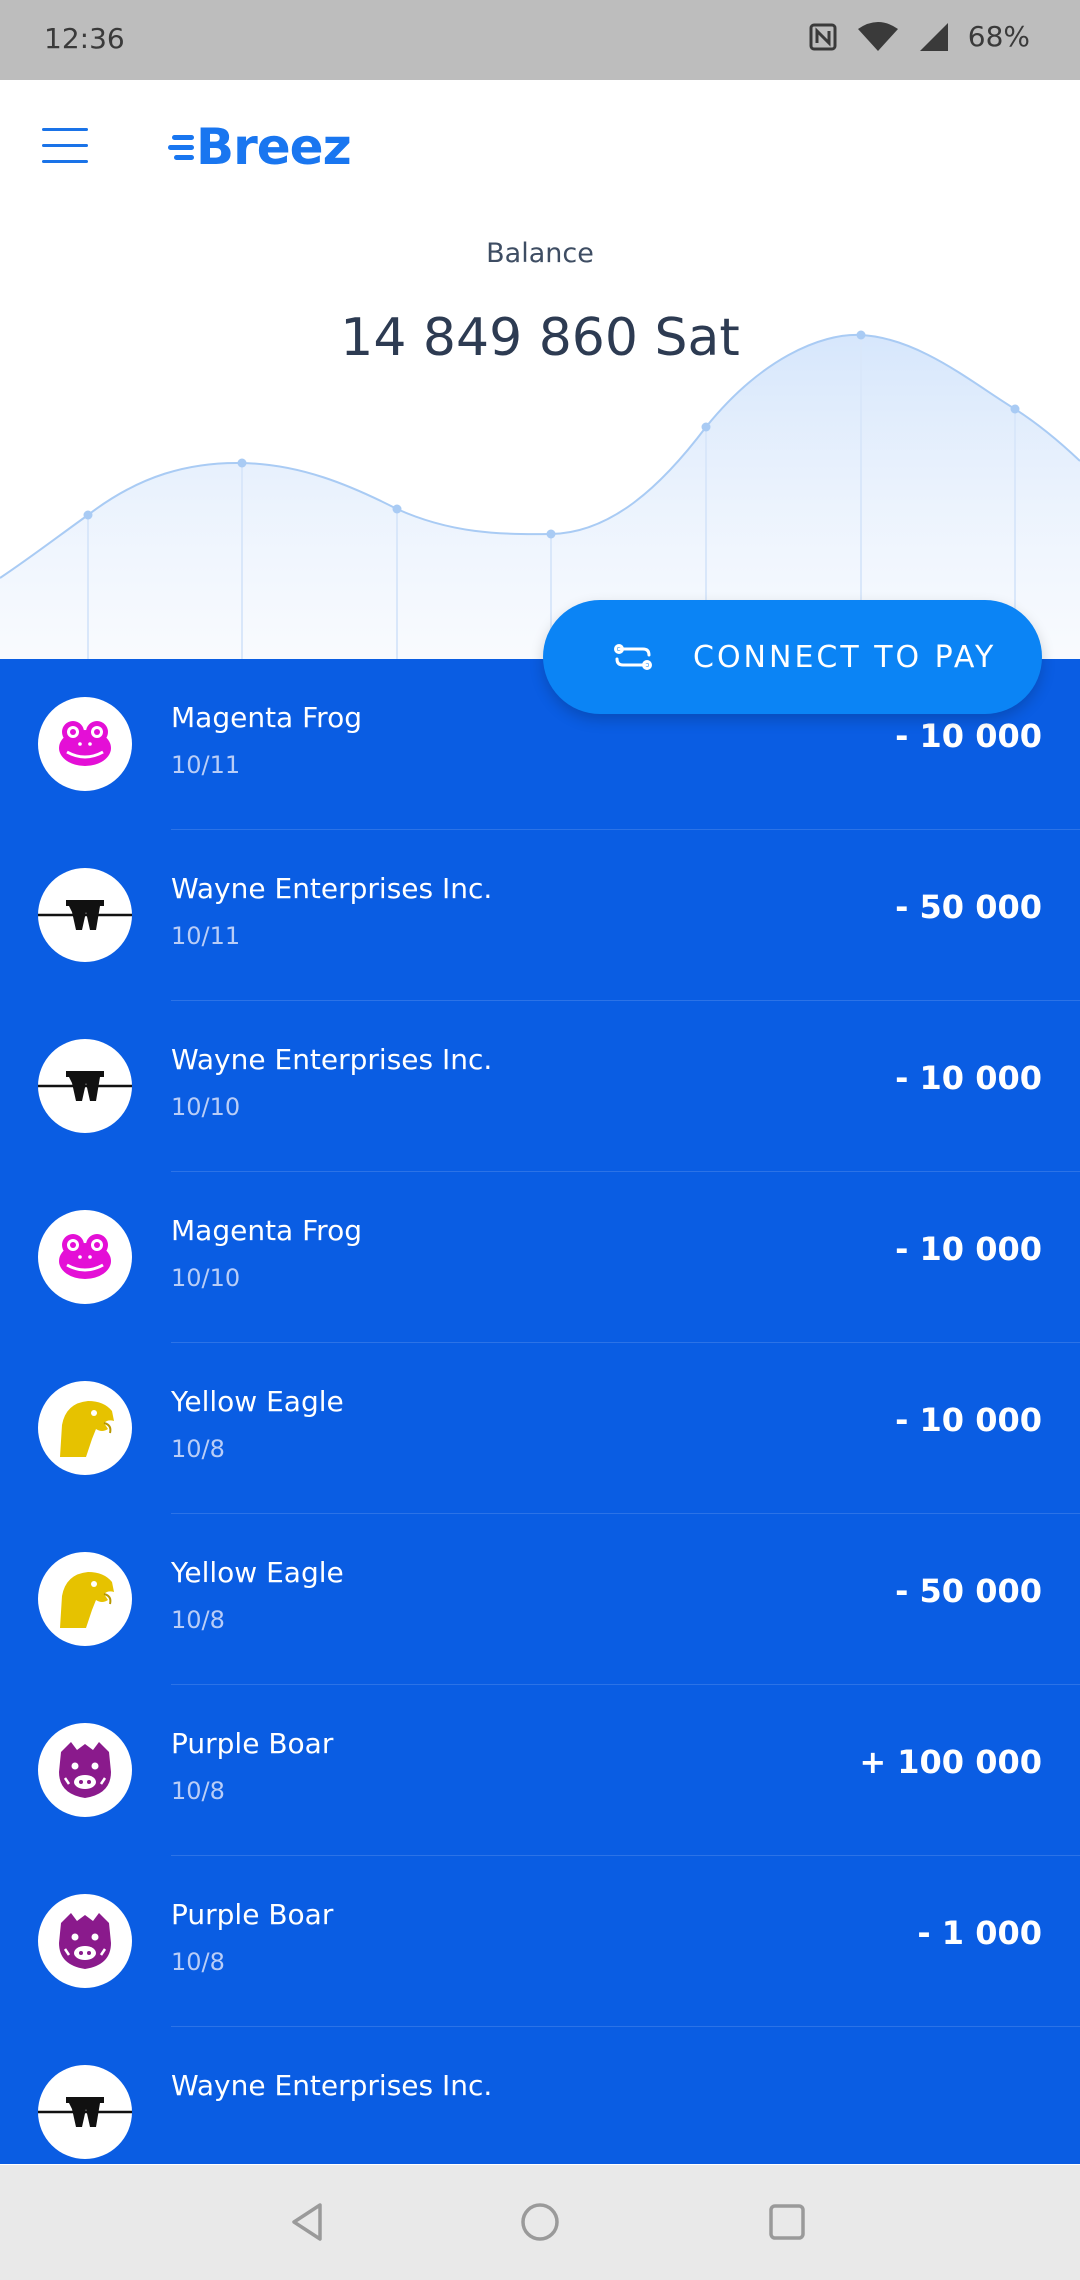 This screenshot has height=2280, width=1080. I want to click on back-button, so click(307, 2222).